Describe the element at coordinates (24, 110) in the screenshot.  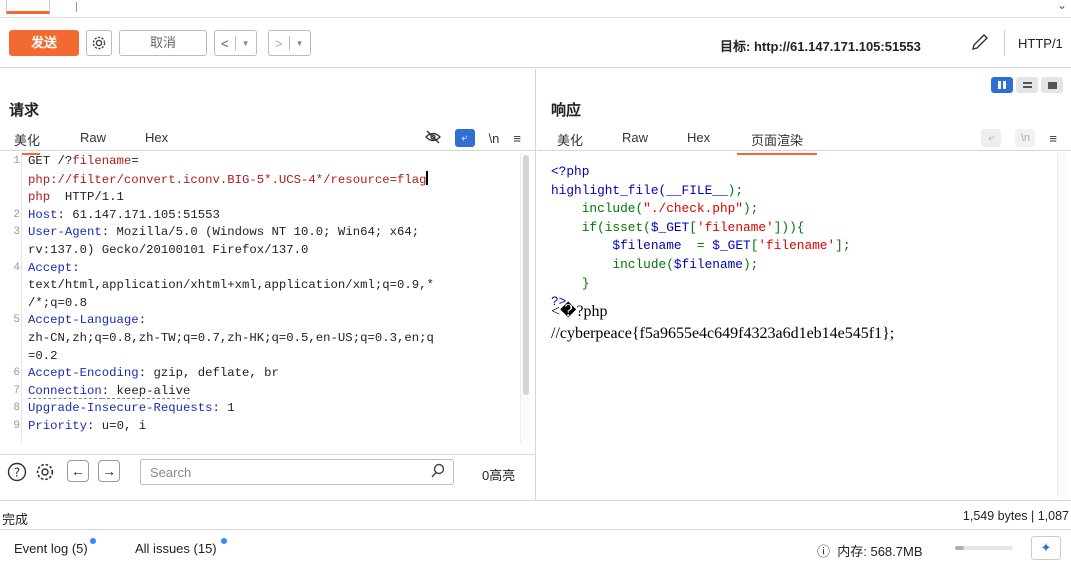
I see `request-title: 请求` at that location.